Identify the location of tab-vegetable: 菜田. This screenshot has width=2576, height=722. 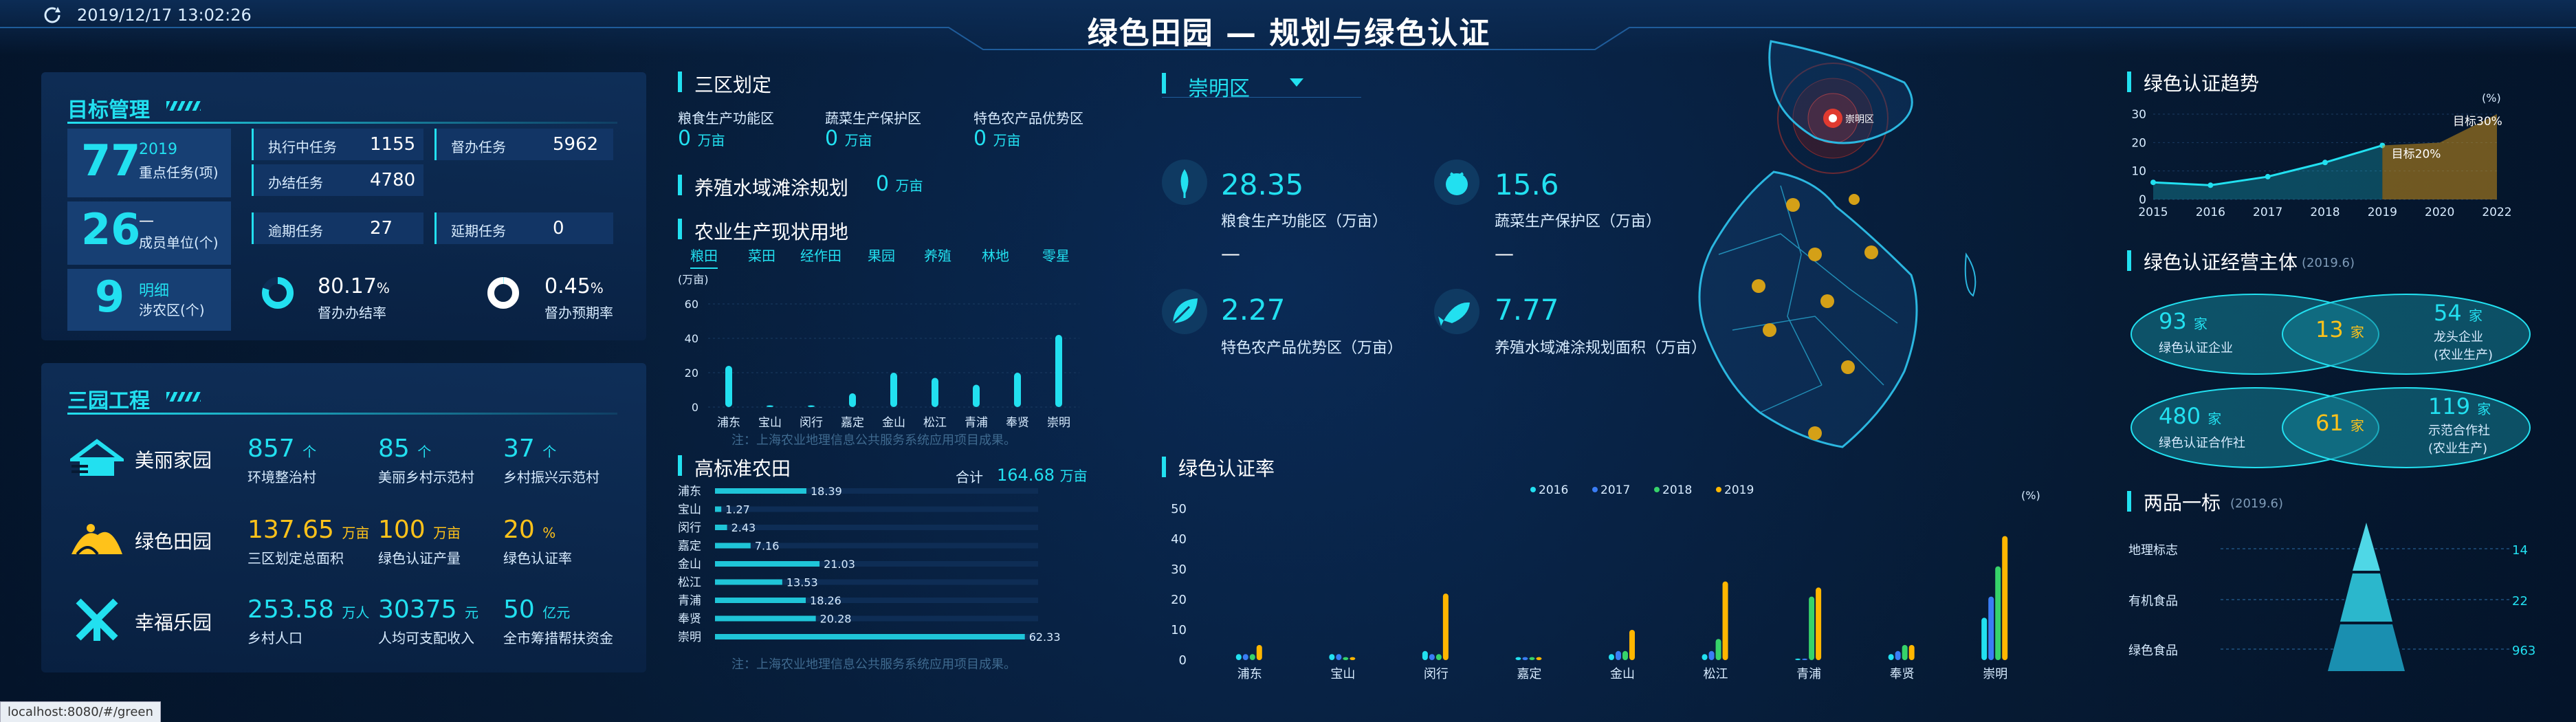
(761, 255).